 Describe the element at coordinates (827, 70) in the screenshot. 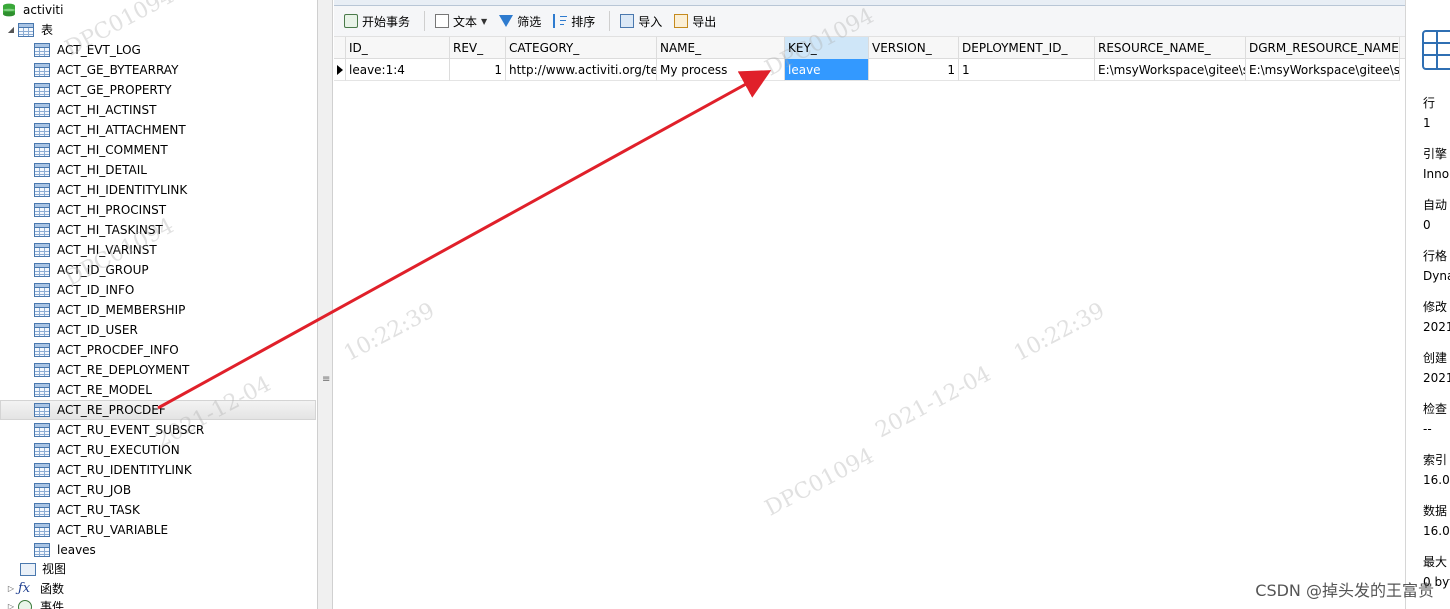

I see `grid-cell: leave` at that location.